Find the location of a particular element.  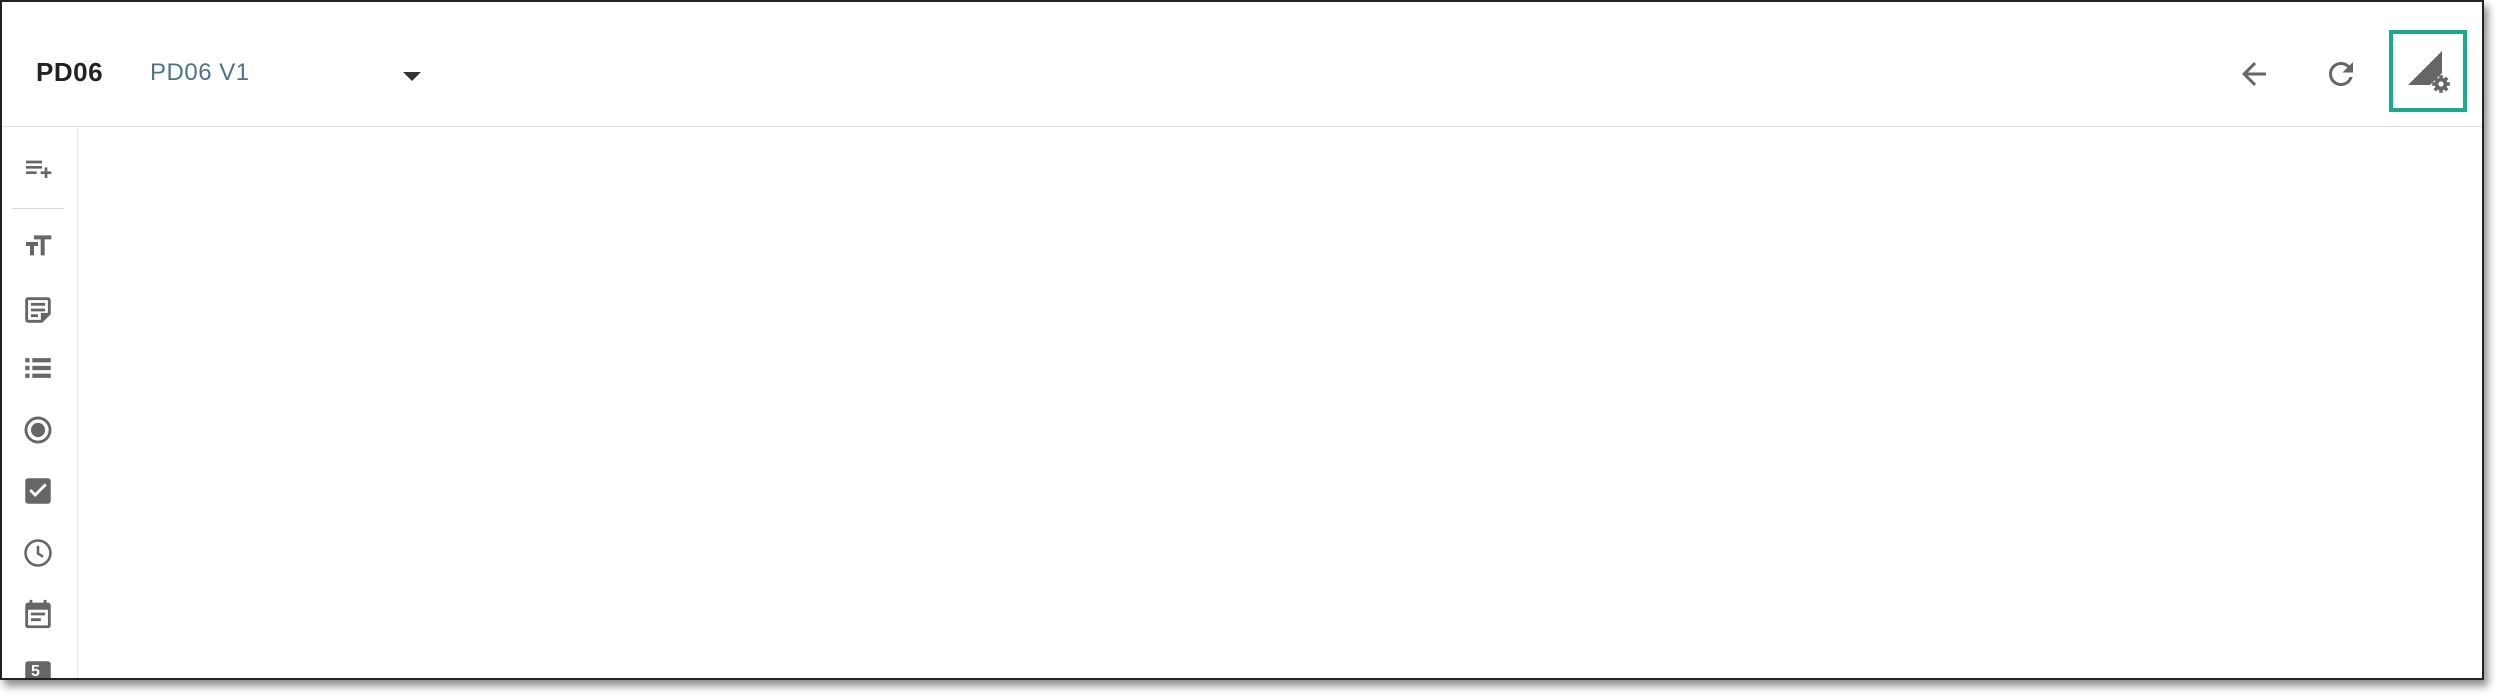

radio-button-icon is located at coordinates (38, 430).